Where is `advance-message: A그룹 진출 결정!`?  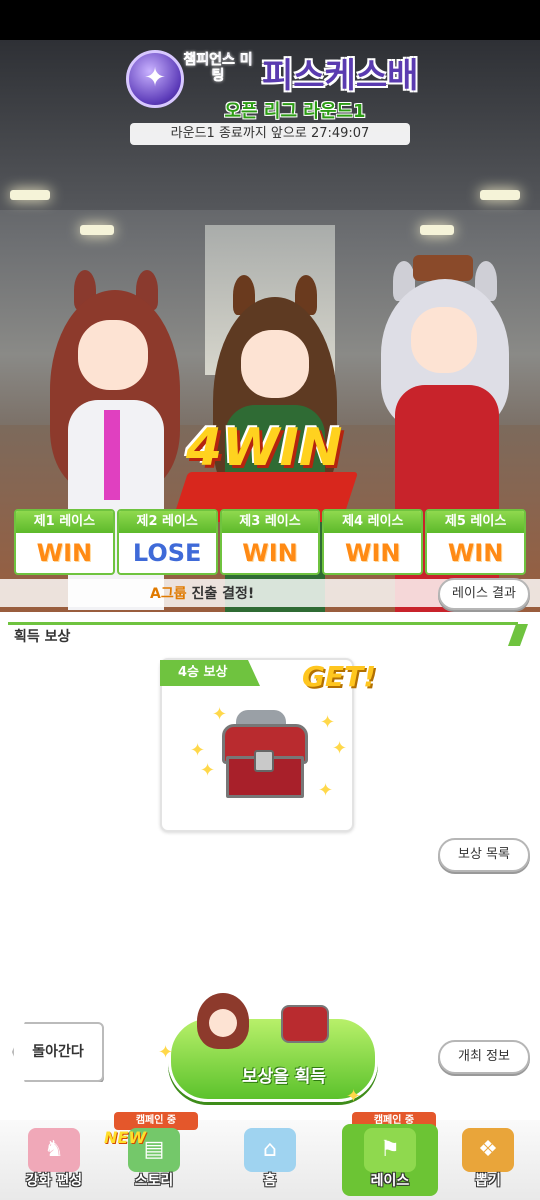
advance-message: A그룹 진출 결정! is located at coordinates (202, 593).